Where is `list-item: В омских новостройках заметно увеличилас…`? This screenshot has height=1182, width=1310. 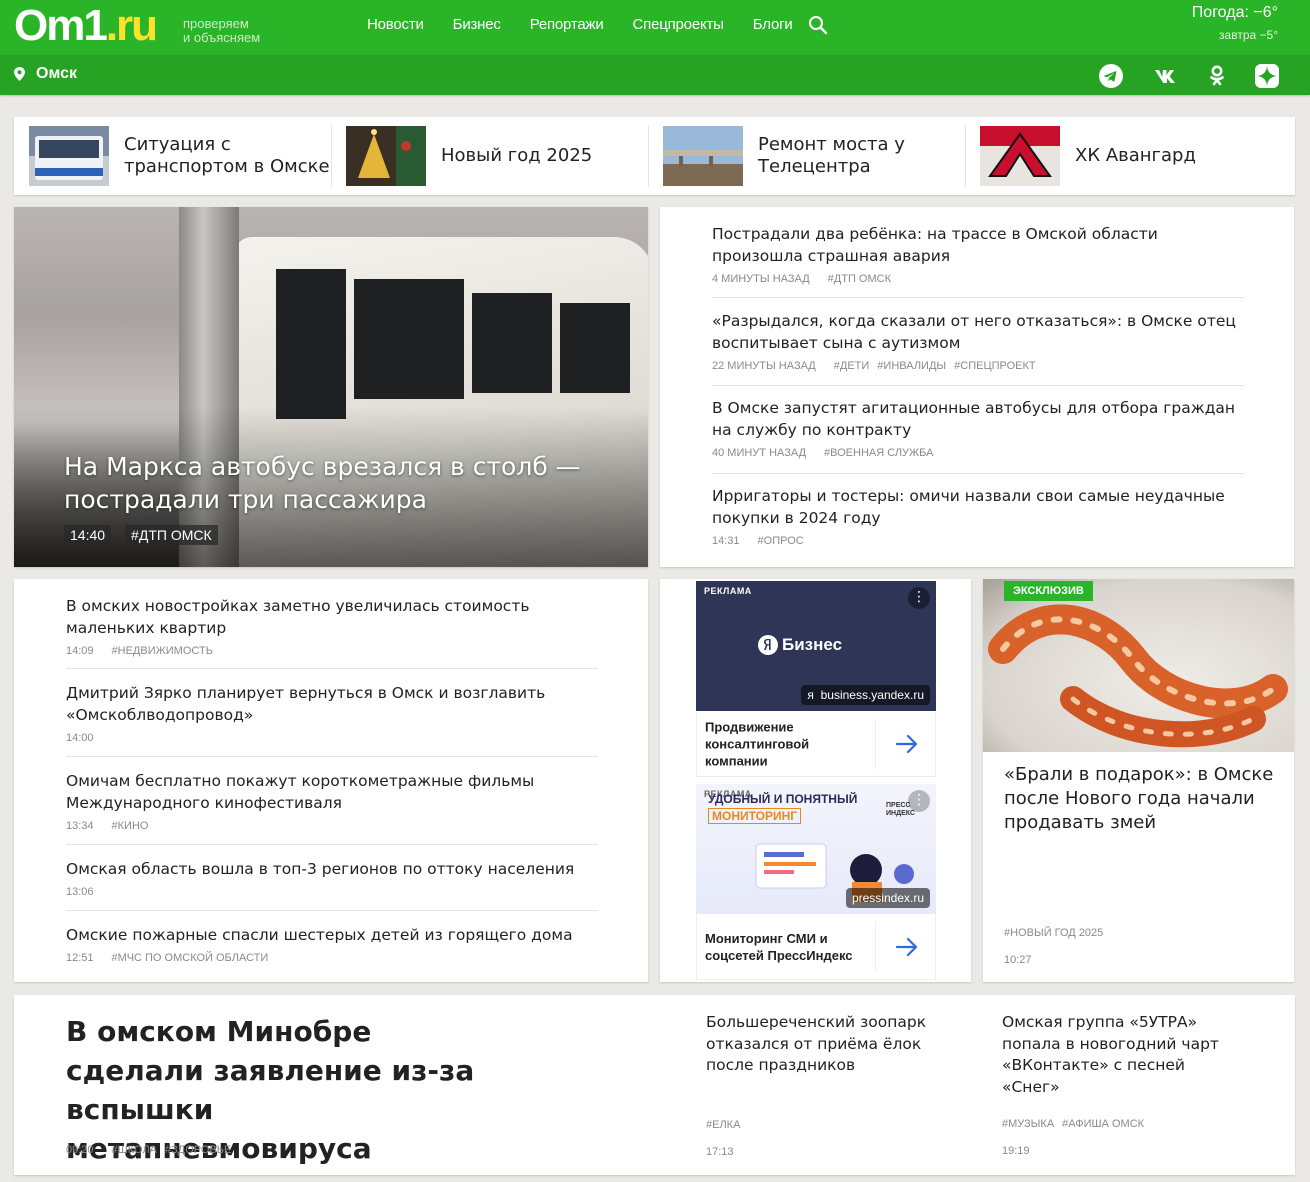 list-item: В омских новостройках заметно увеличилас… is located at coordinates (332, 626).